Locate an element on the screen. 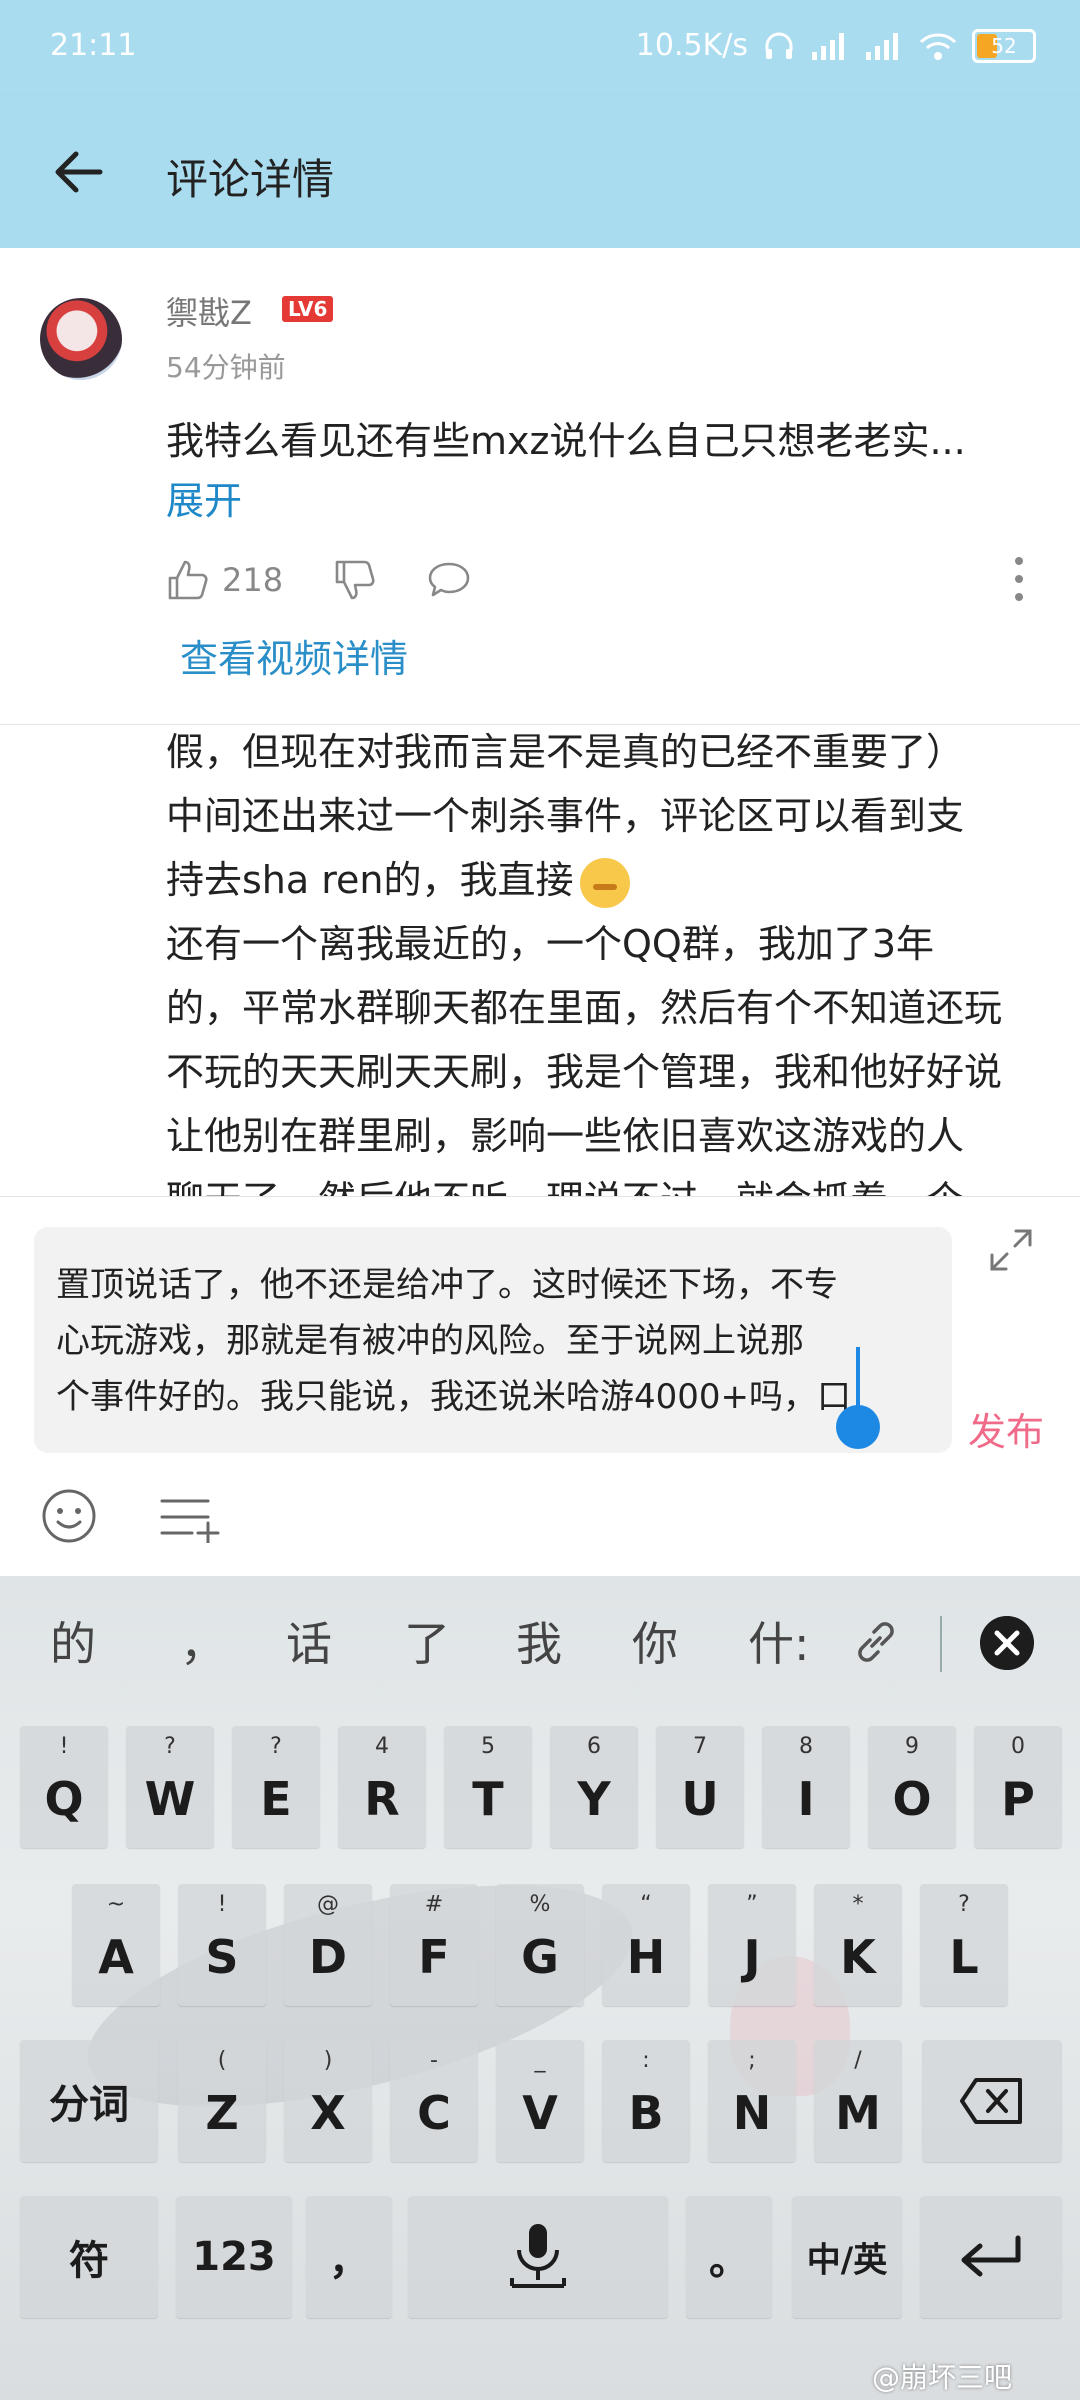 This screenshot has height=2400, width=1080. key-g: % G is located at coordinates (540, 1945).